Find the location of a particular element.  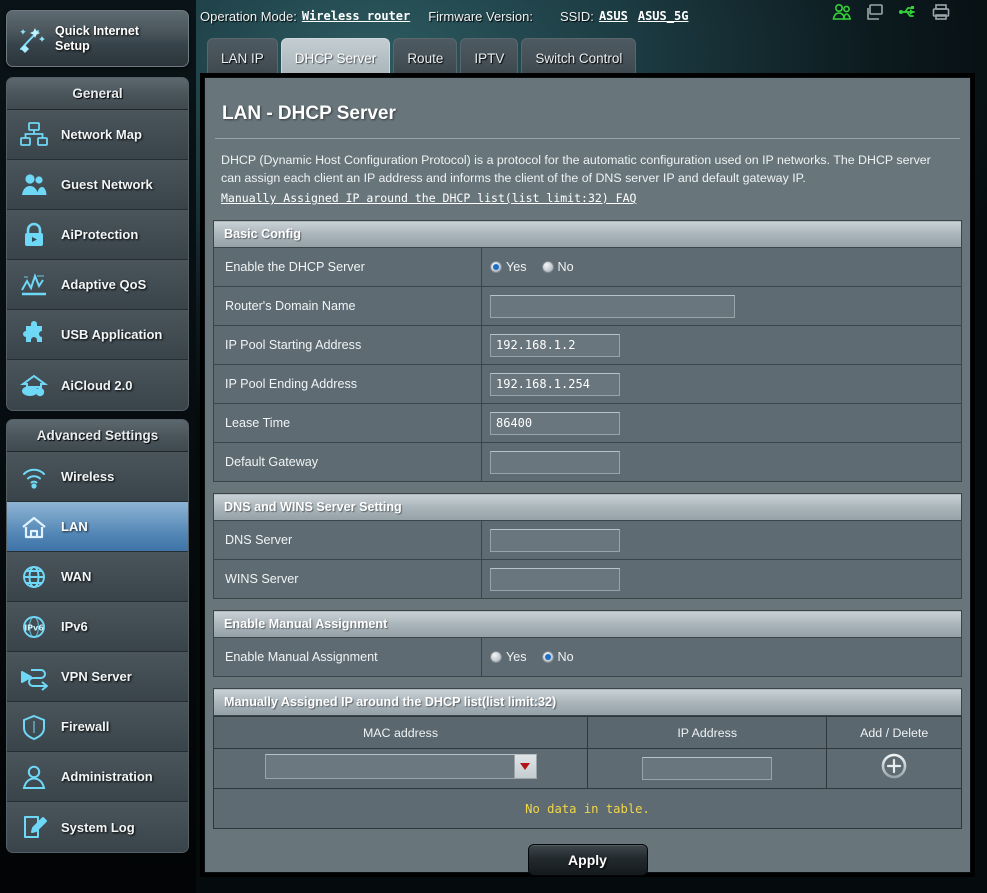

lock-shield-icon is located at coordinates (34, 235).